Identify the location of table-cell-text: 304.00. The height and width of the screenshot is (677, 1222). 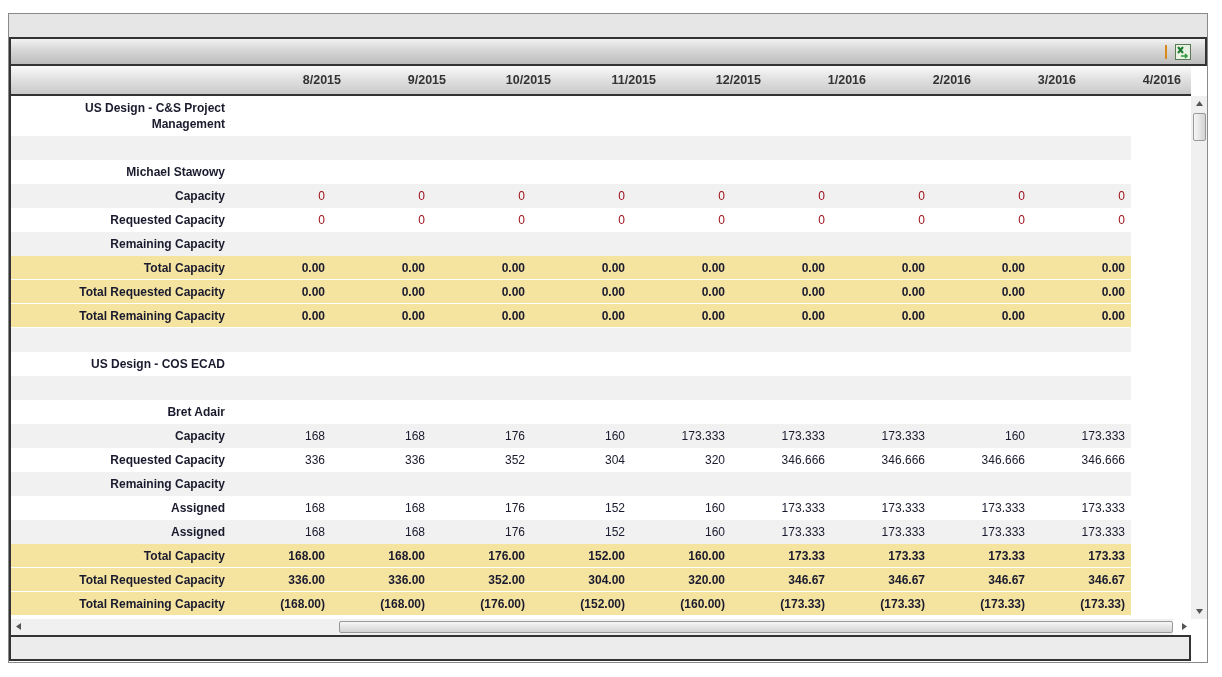
(606, 579).